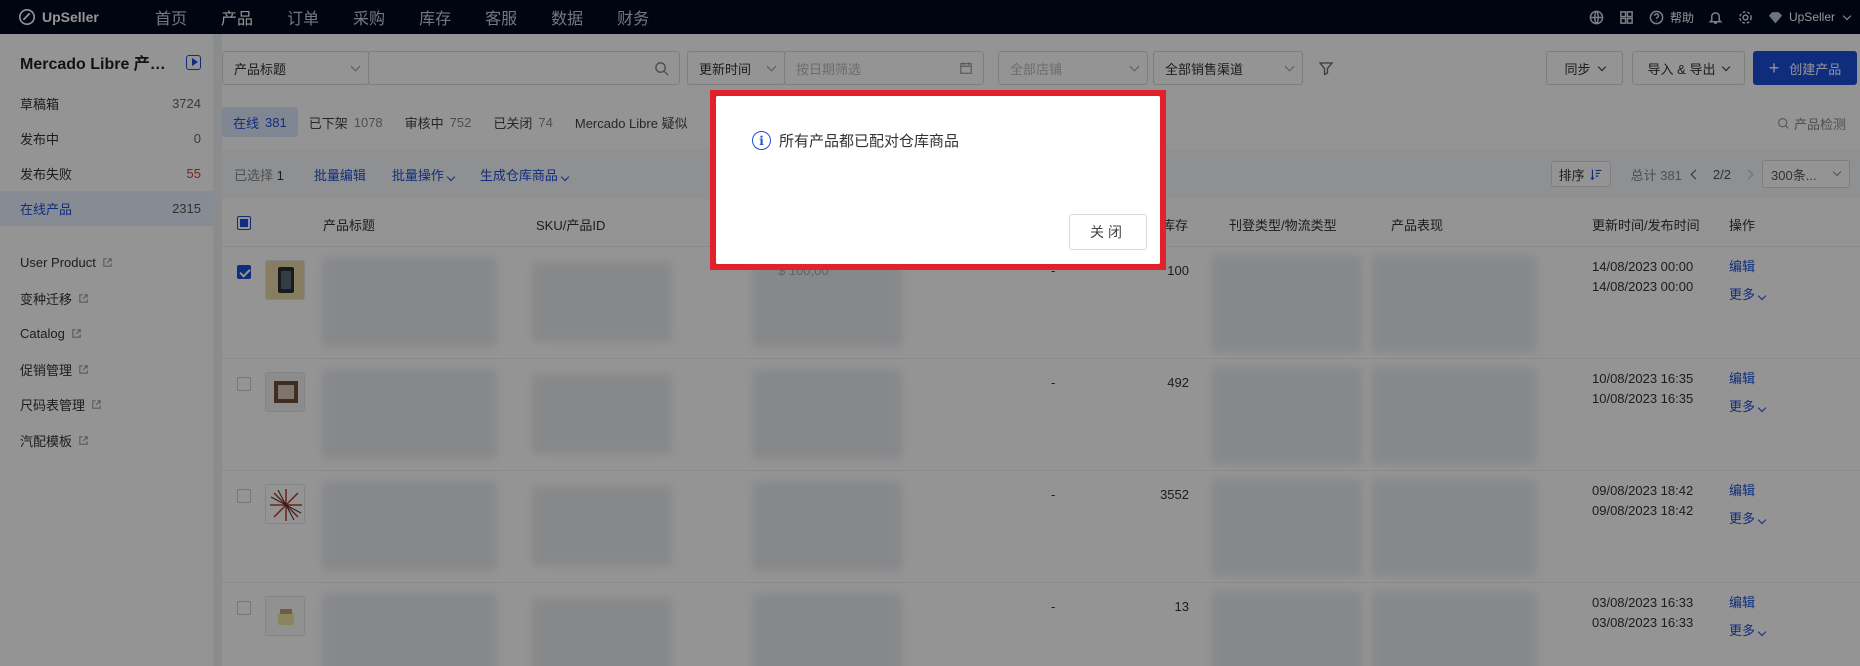 This screenshot has width=1860, height=666. I want to click on close-button: 关闭, so click(1108, 232).